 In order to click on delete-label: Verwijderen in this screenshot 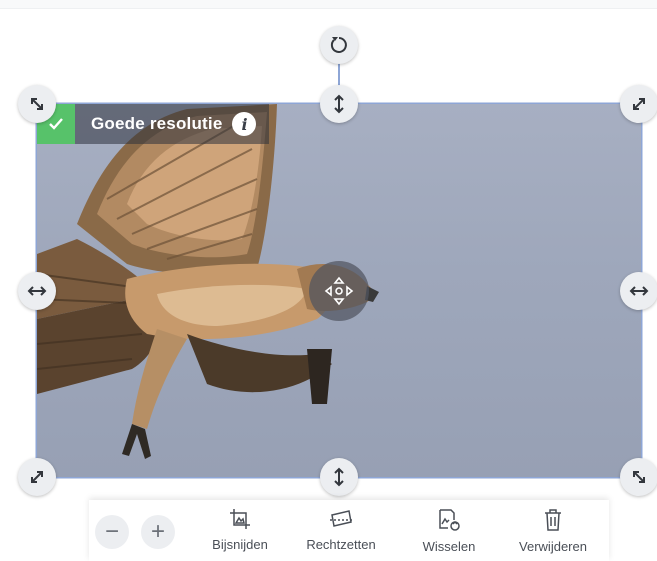, I will do `click(553, 546)`.